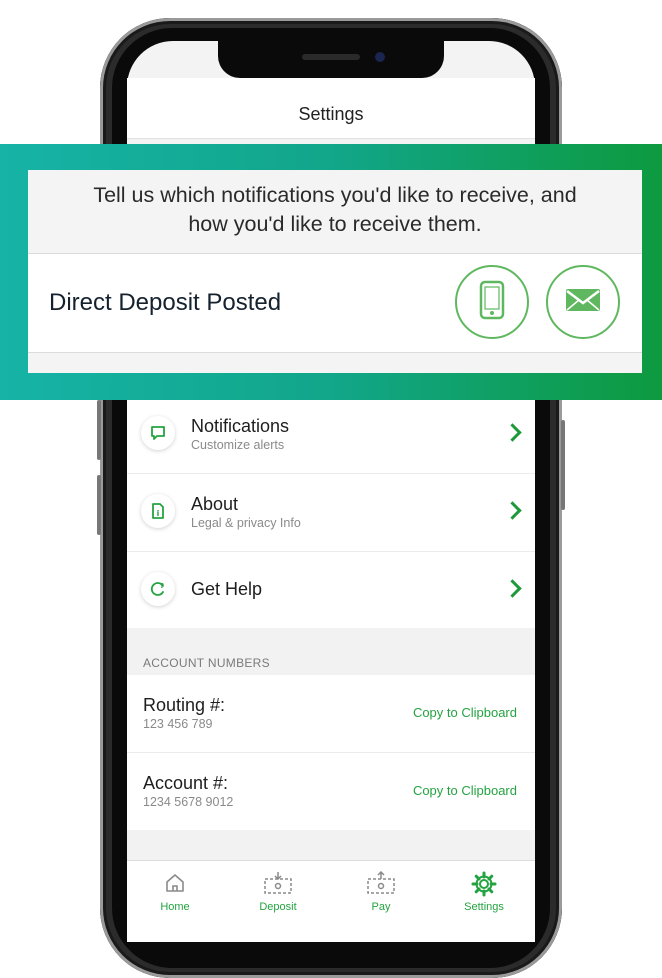  What do you see at coordinates (278, 884) in the screenshot?
I see `deposit-icon` at bounding box center [278, 884].